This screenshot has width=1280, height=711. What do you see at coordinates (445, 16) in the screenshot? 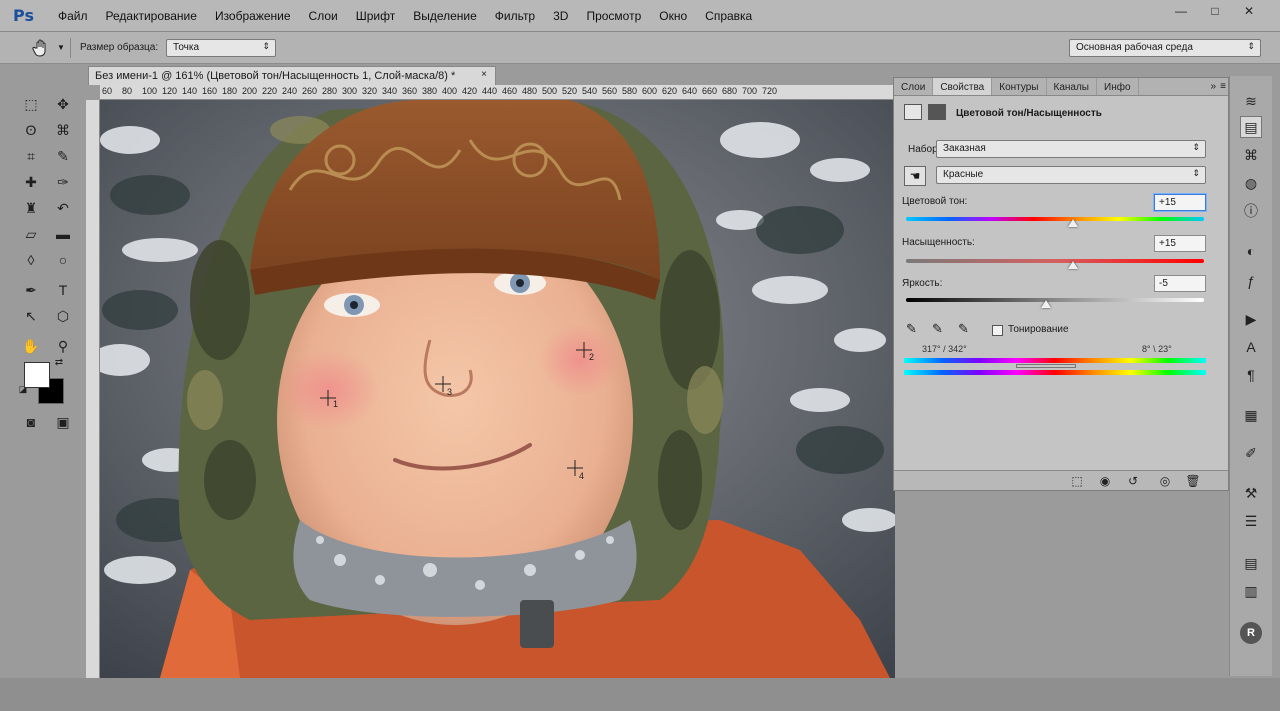
I see `menu-select: Выделение` at bounding box center [445, 16].